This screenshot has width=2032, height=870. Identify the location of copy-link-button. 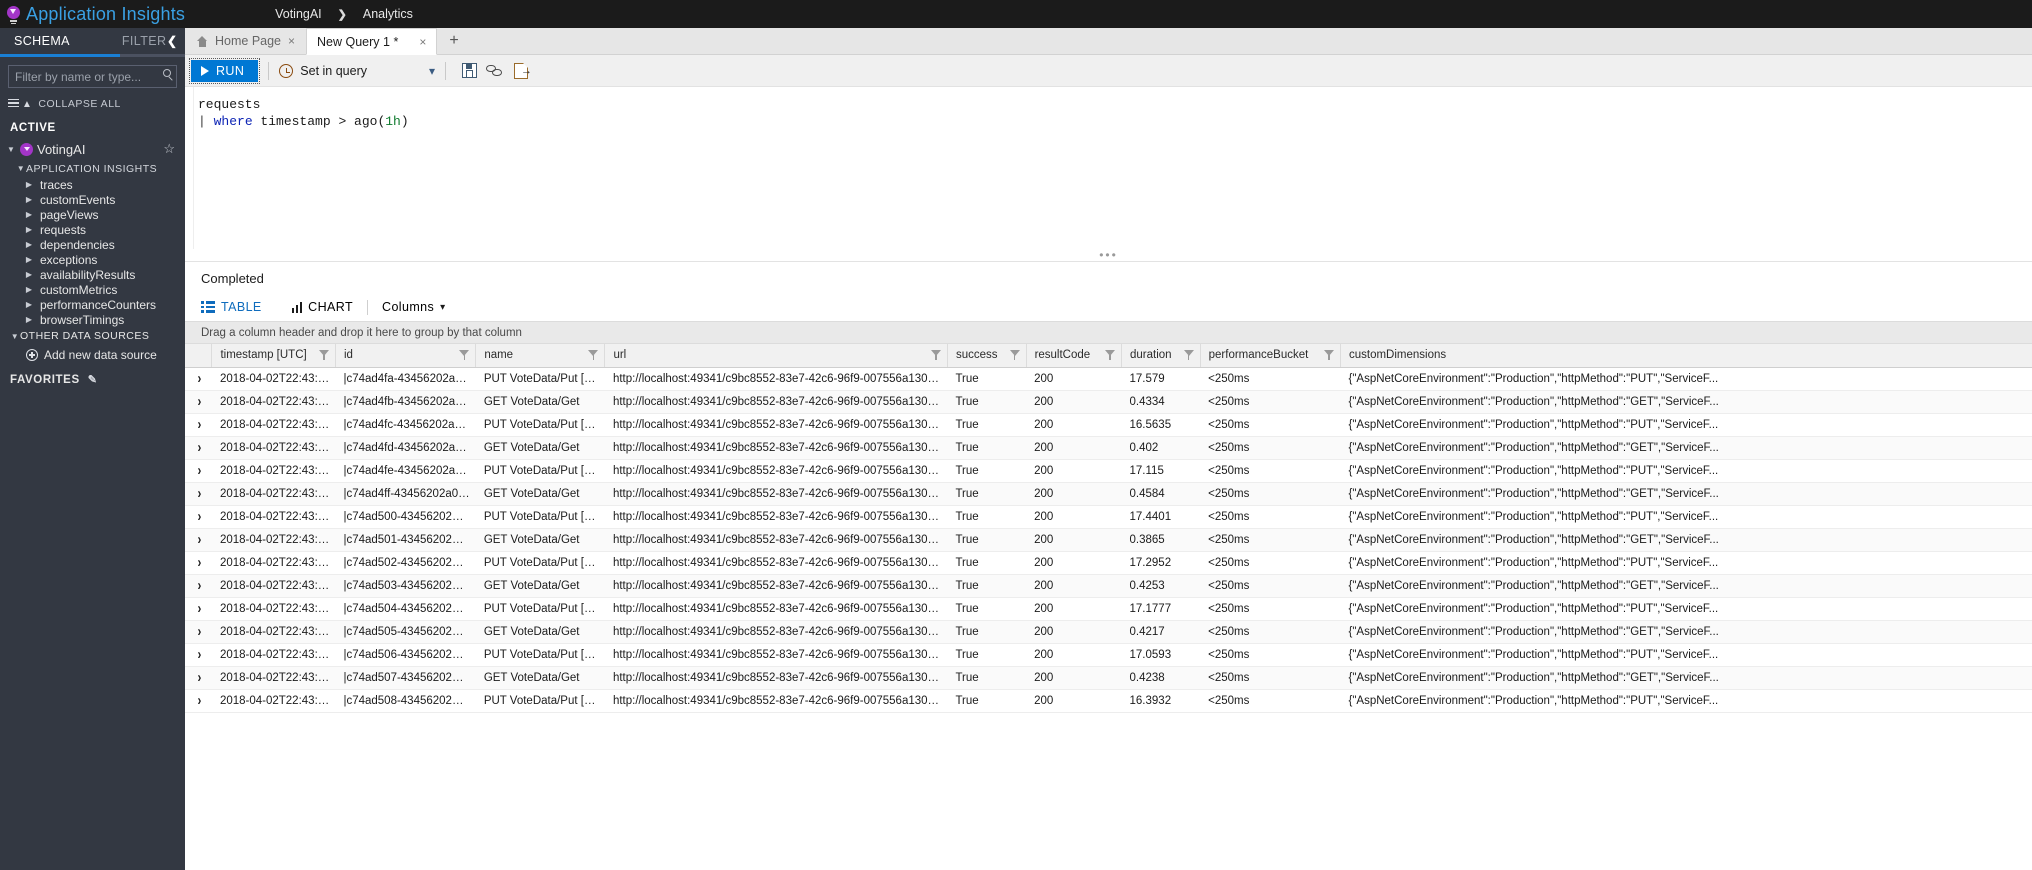
(495, 71).